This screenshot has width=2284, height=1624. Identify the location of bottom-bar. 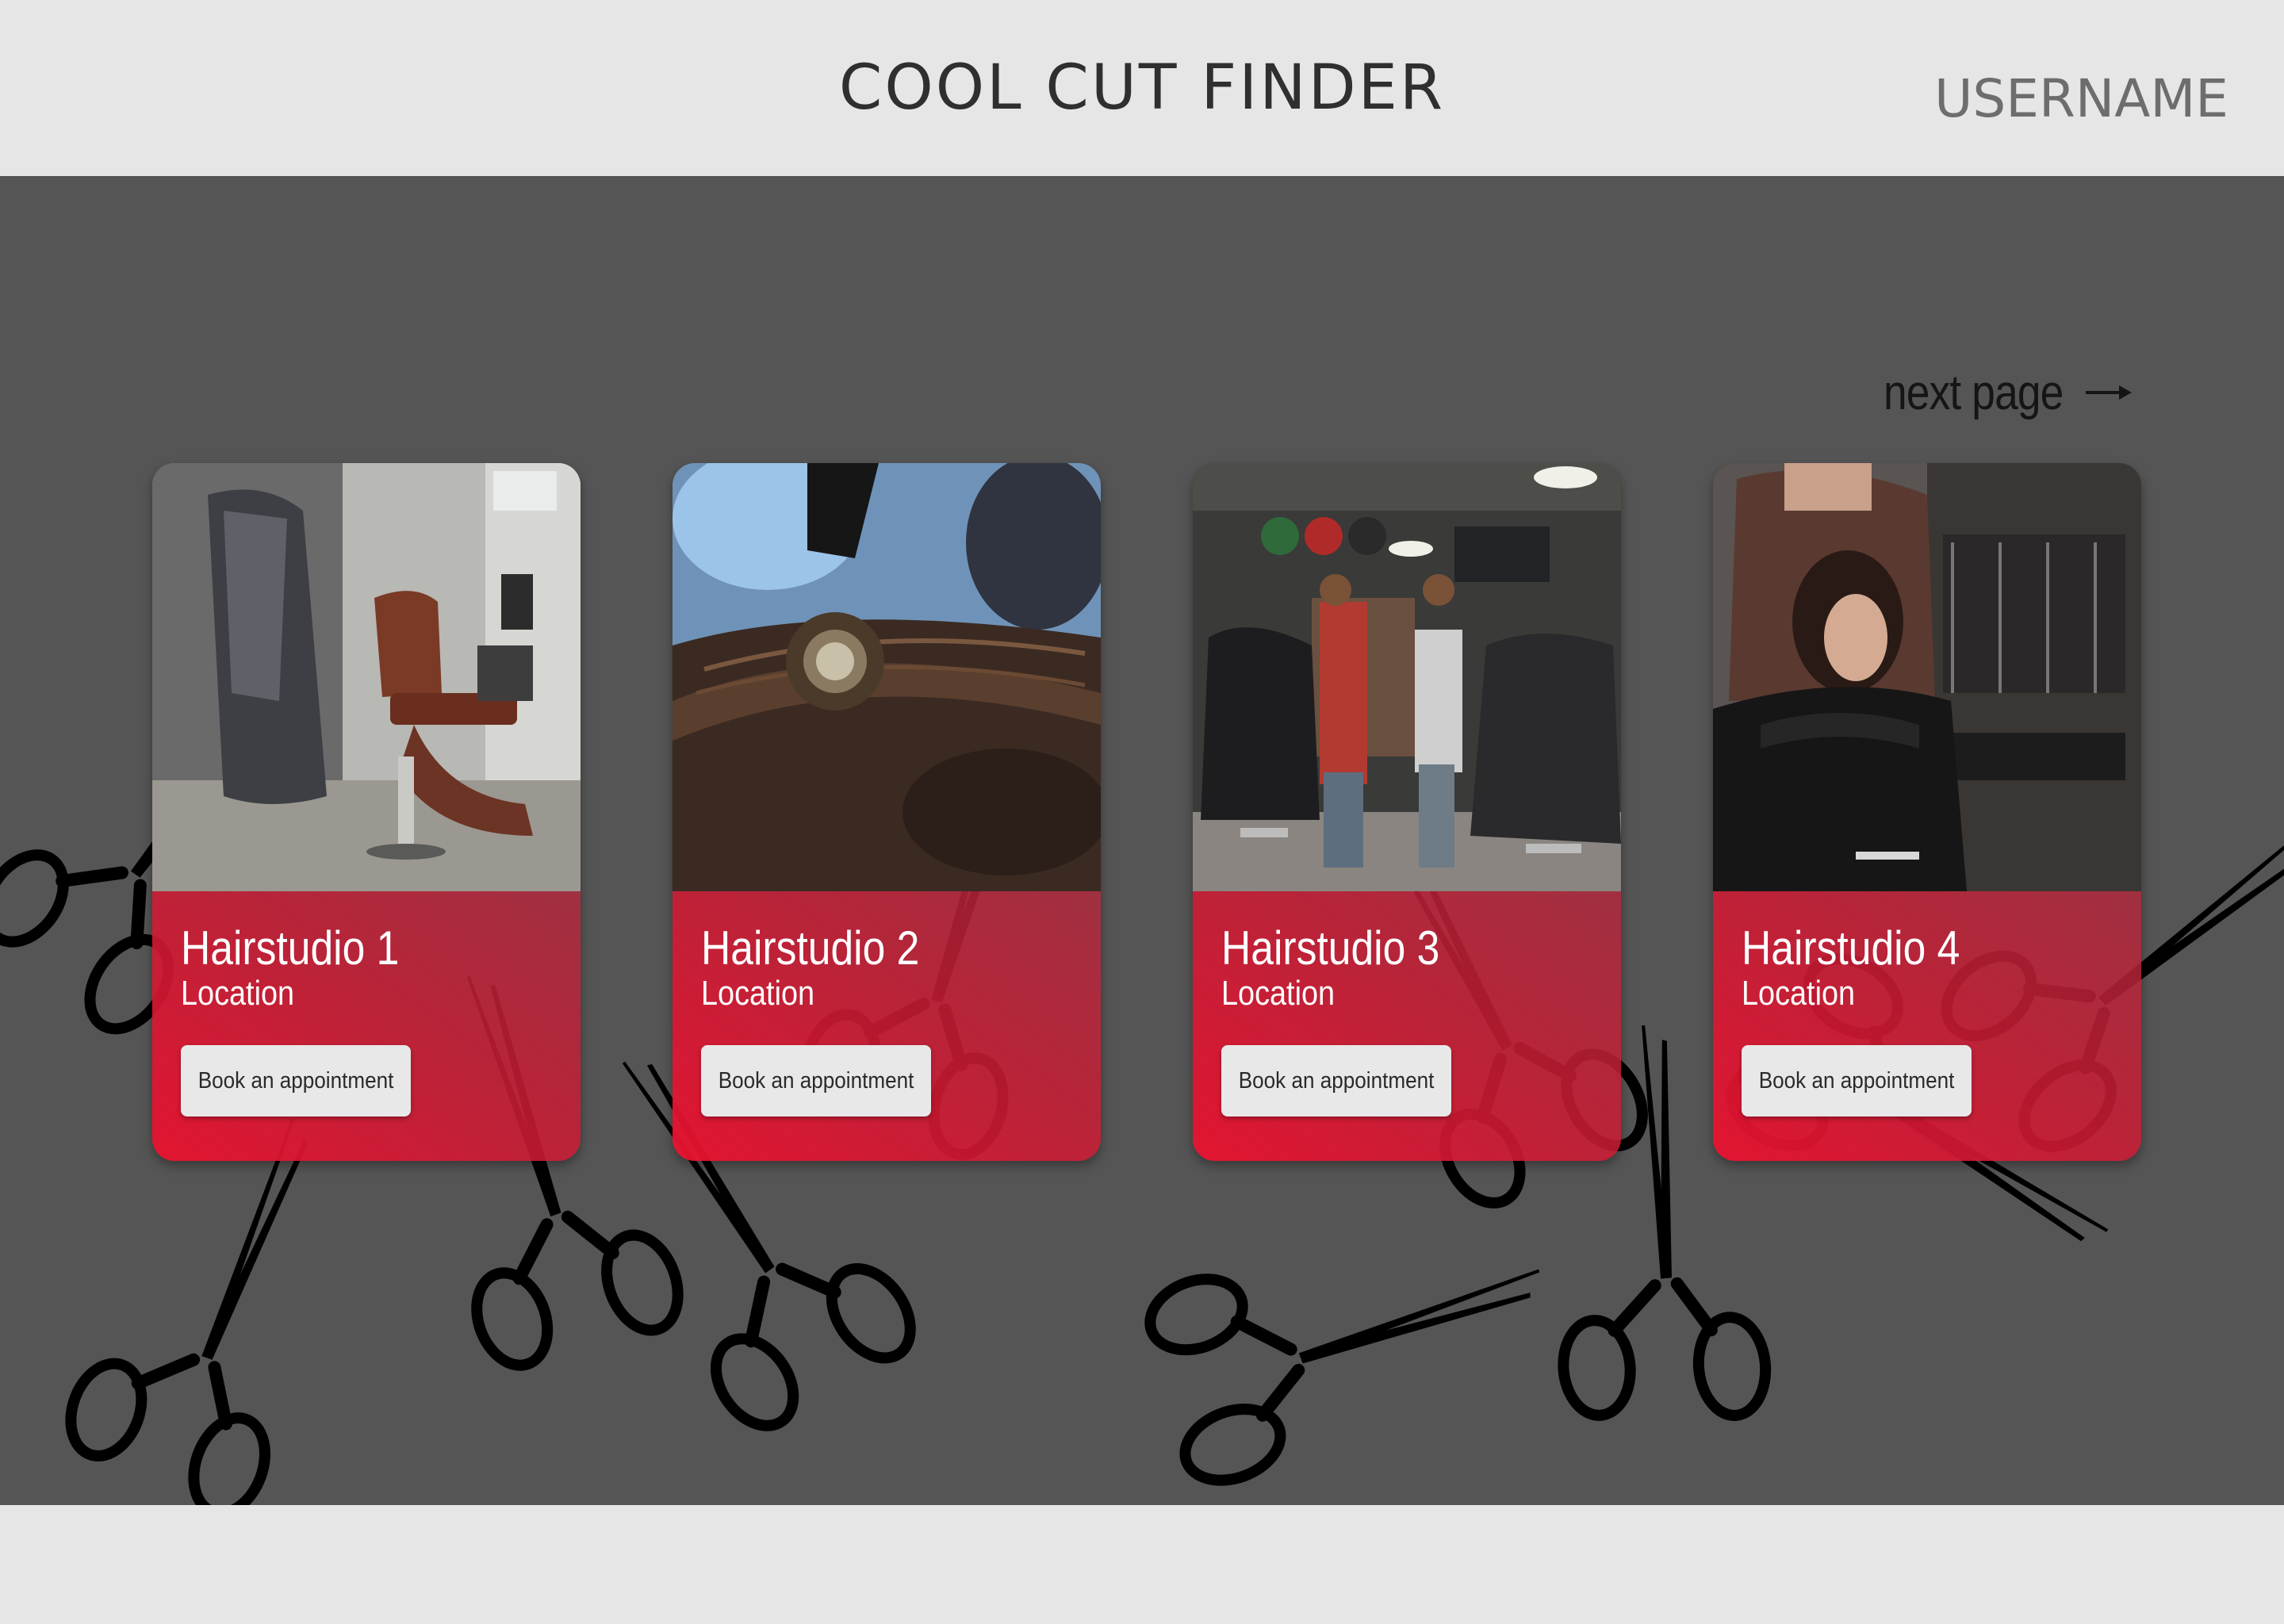
(1142, 1564).